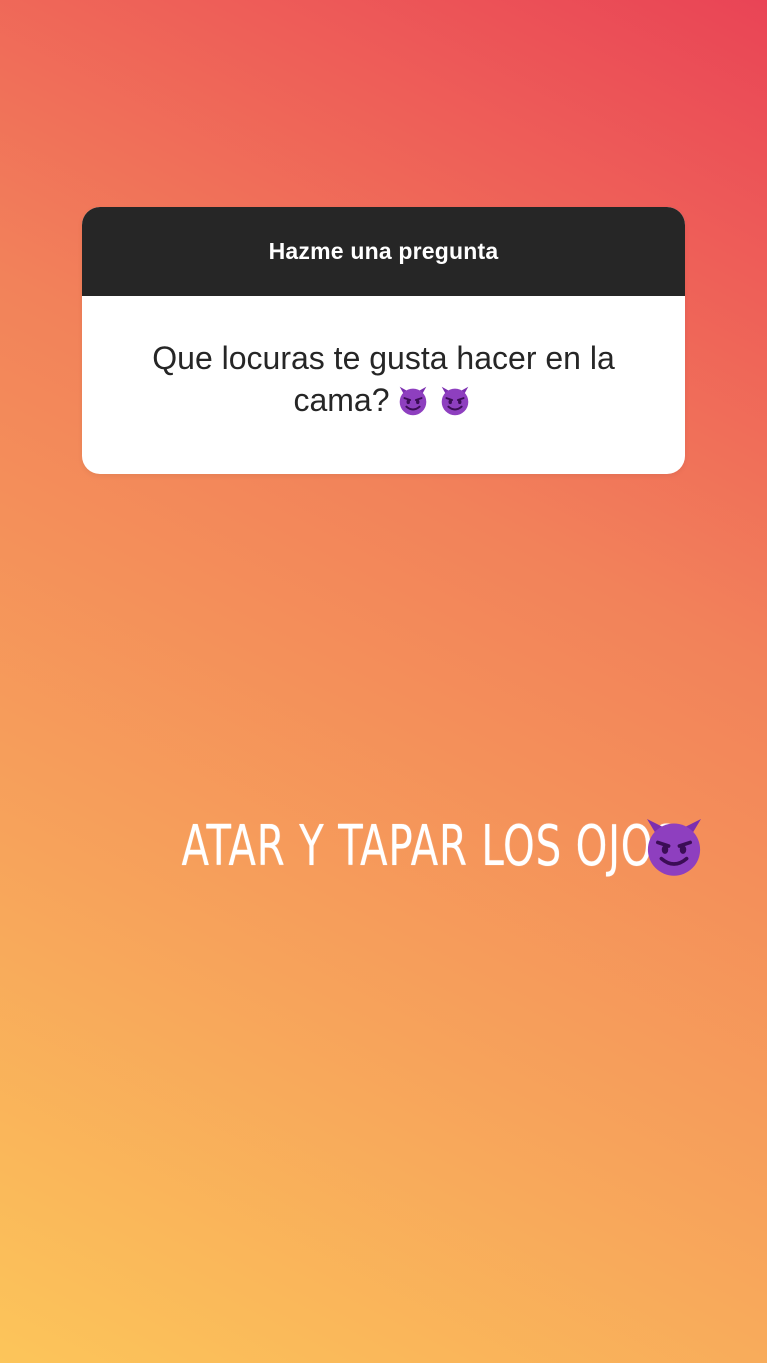 The height and width of the screenshot is (1363, 767). I want to click on question-sticker-title: Hazme una pregunta, so click(383, 251).